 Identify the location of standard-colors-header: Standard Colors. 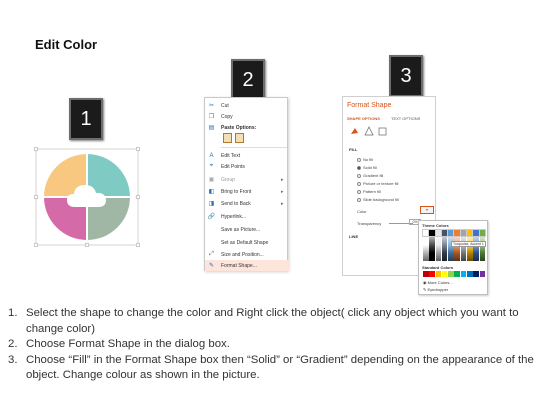
(438, 267).